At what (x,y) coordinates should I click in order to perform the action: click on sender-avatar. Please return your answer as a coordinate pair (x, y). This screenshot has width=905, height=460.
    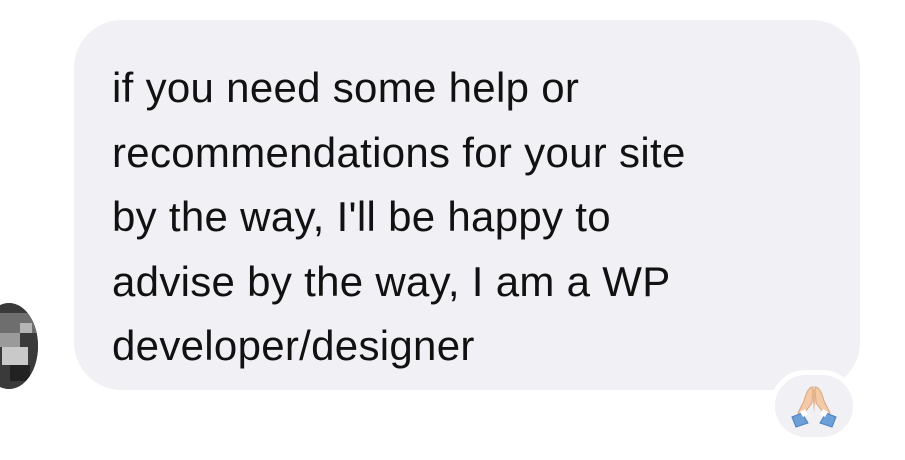
    Looking at the image, I should click on (19, 346).